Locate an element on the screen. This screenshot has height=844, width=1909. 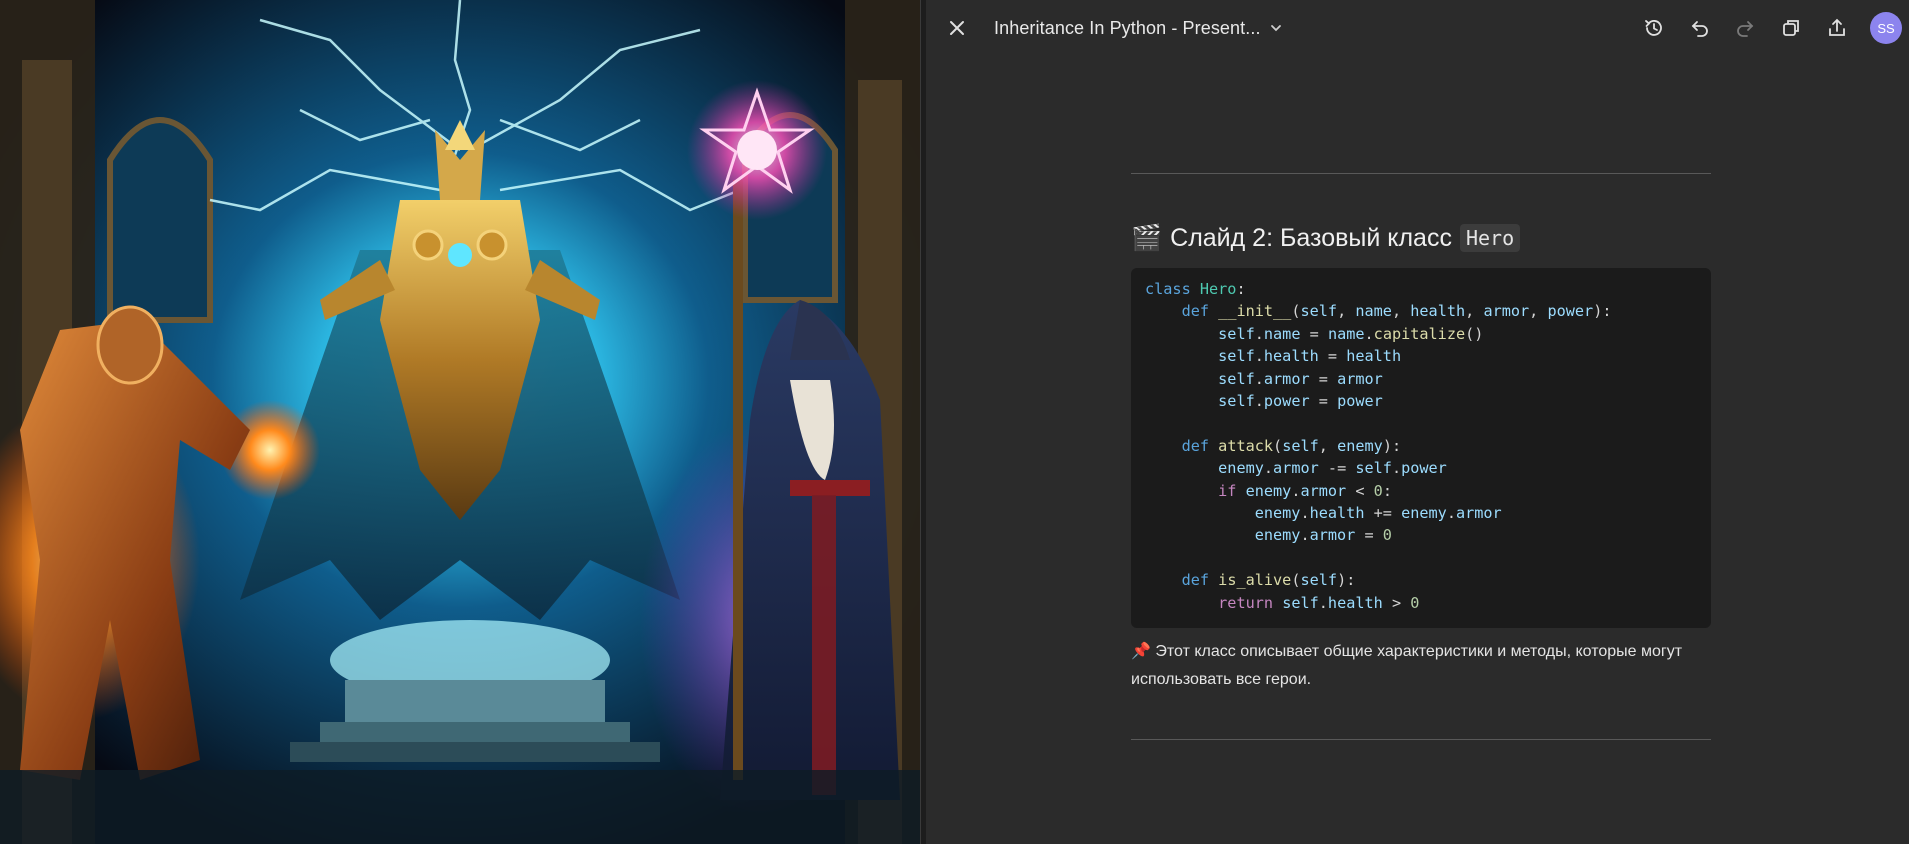
history-icon is located at coordinates (1653, 28).